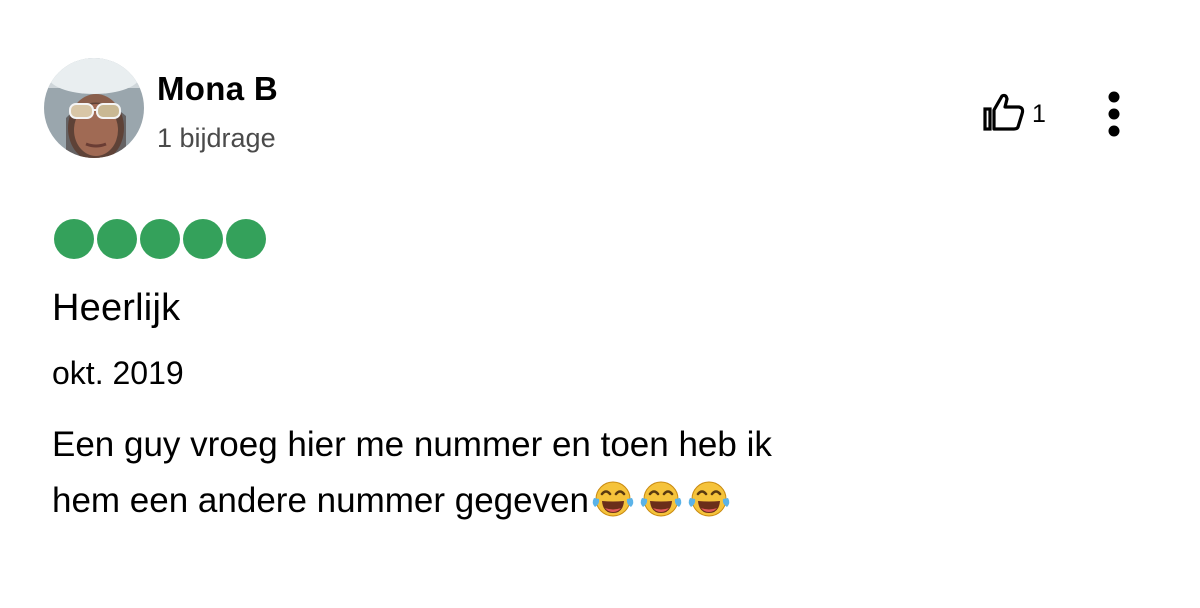  I want to click on rating-bubbles, so click(160, 239).